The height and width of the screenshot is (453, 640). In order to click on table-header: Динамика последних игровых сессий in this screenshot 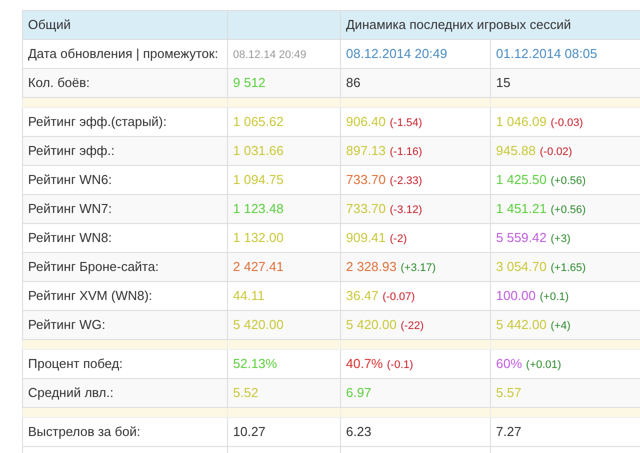, I will do `click(459, 24)`.